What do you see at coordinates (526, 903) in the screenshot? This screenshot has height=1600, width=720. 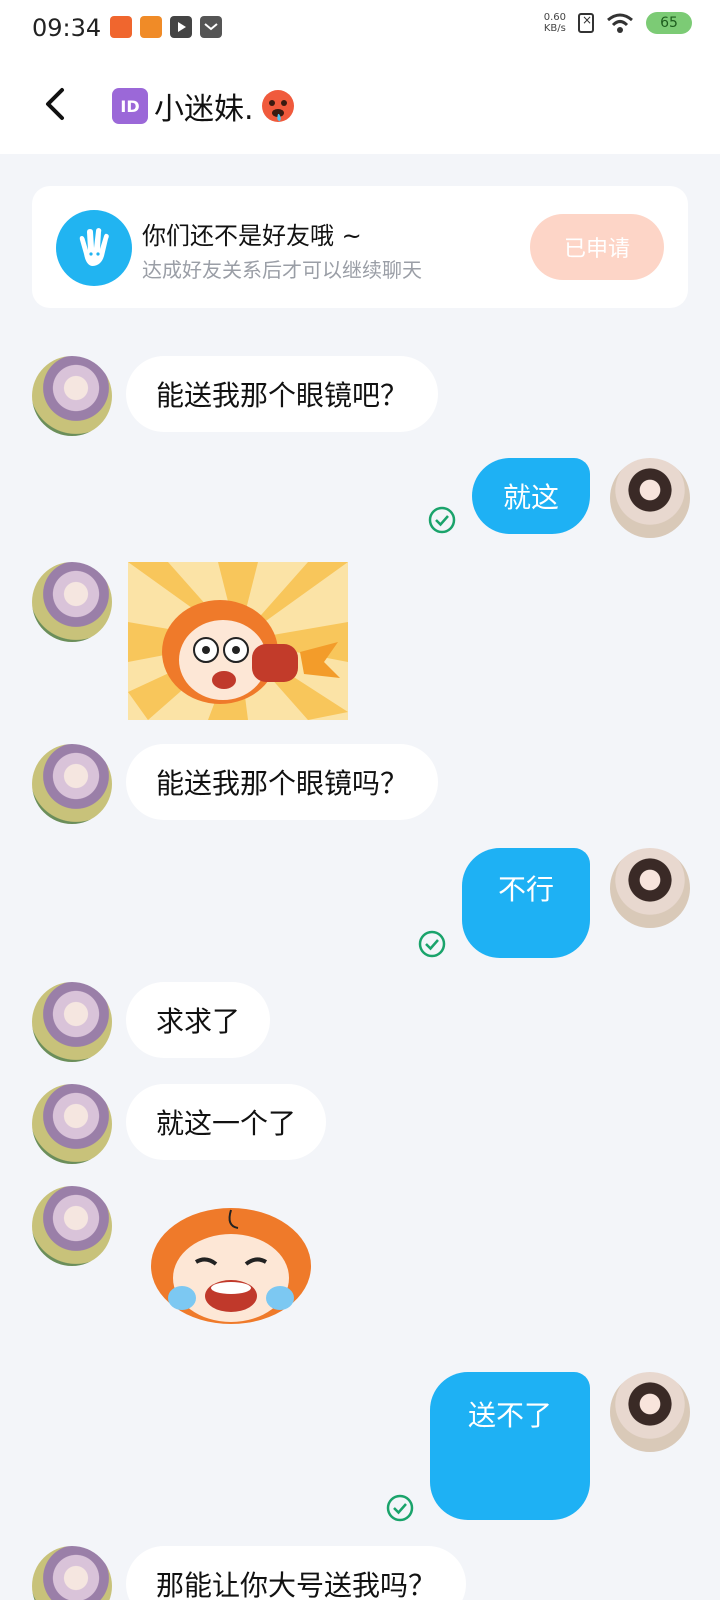 I see `outgoing-message: 不行` at bounding box center [526, 903].